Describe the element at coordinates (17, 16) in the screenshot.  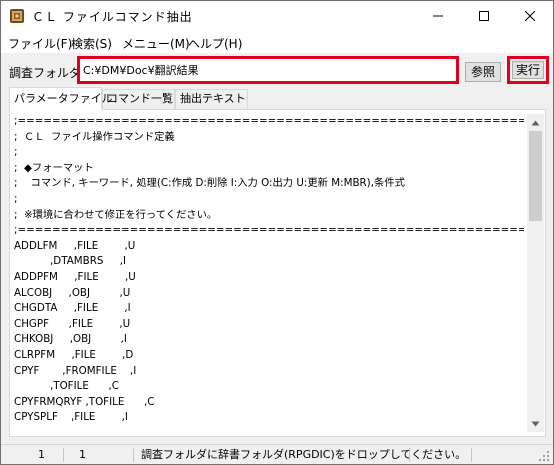
I see `app-icon` at that location.